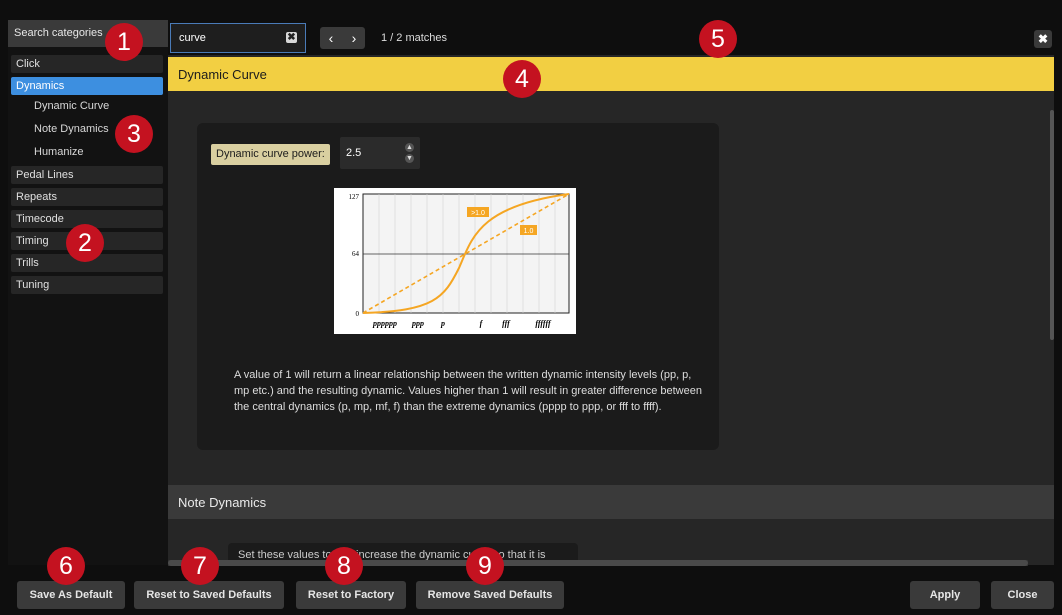 The image size is (1062, 615). What do you see at coordinates (331, 38) in the screenshot?
I see `previous-match-button: ‹` at bounding box center [331, 38].